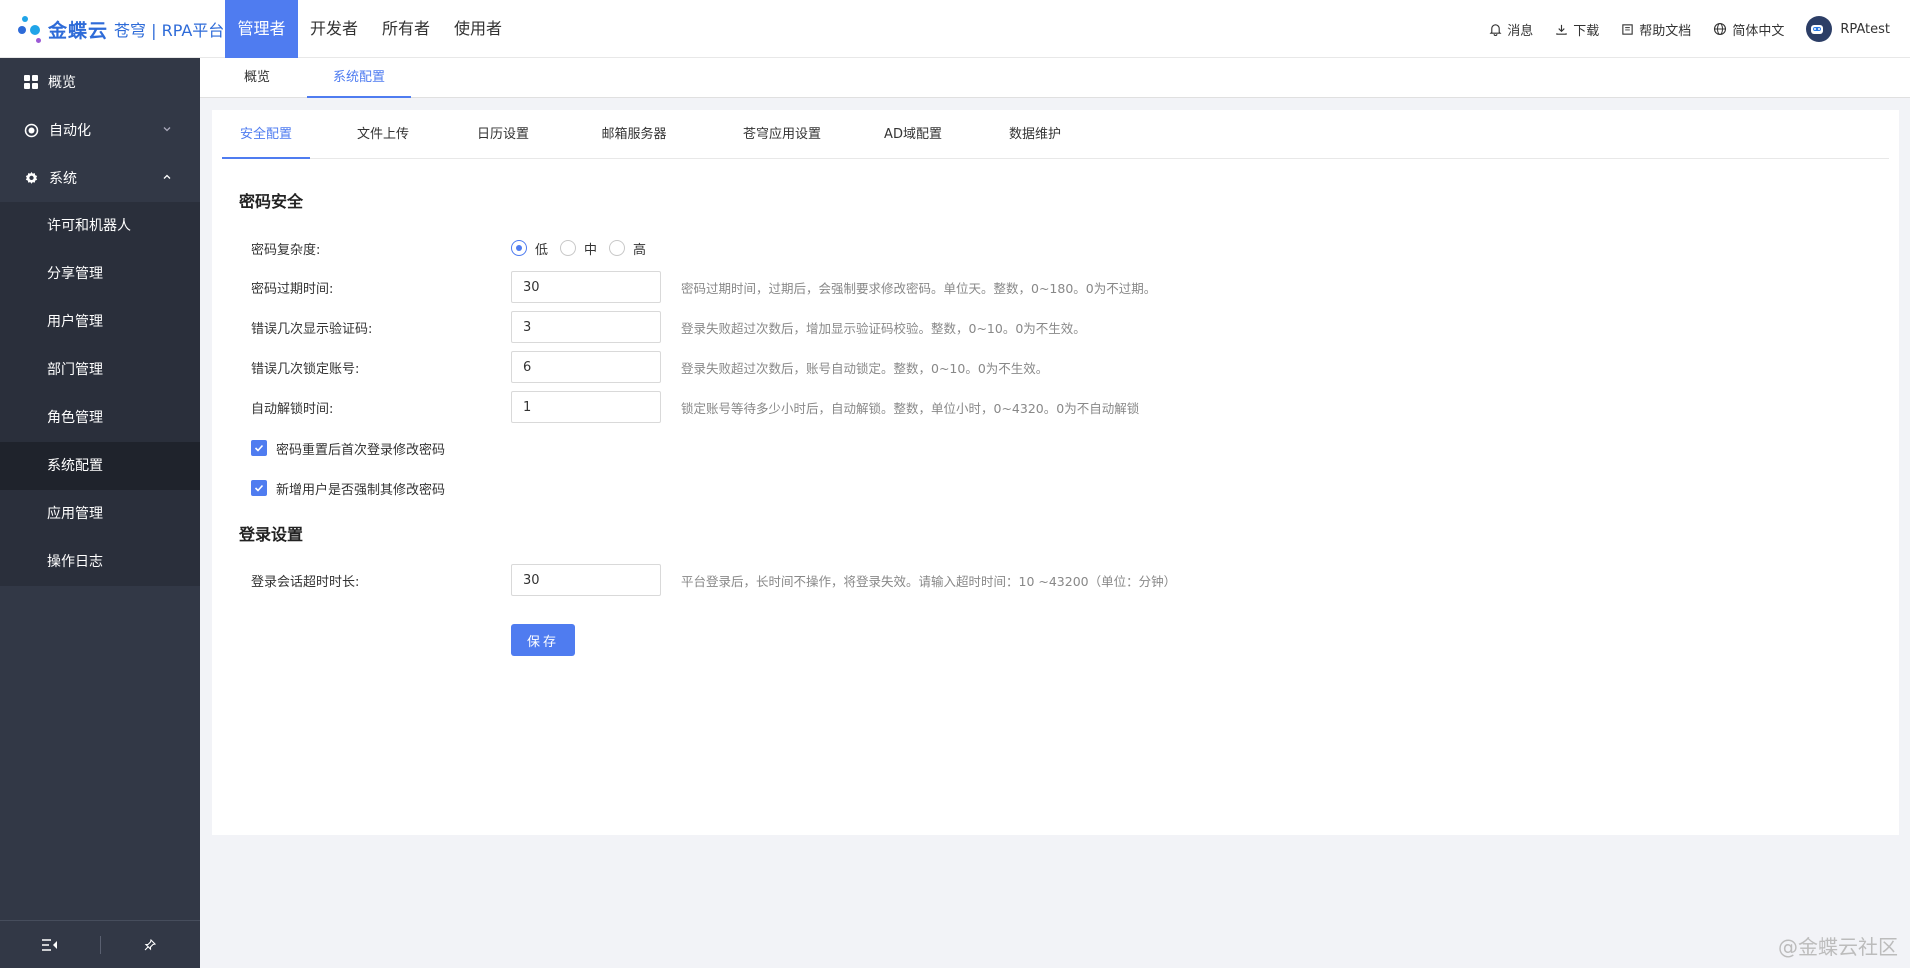 Image resolution: width=1920 pixels, height=968 pixels. What do you see at coordinates (292, 409) in the screenshot?
I see `unlock-label: 自动解锁时间:` at bounding box center [292, 409].